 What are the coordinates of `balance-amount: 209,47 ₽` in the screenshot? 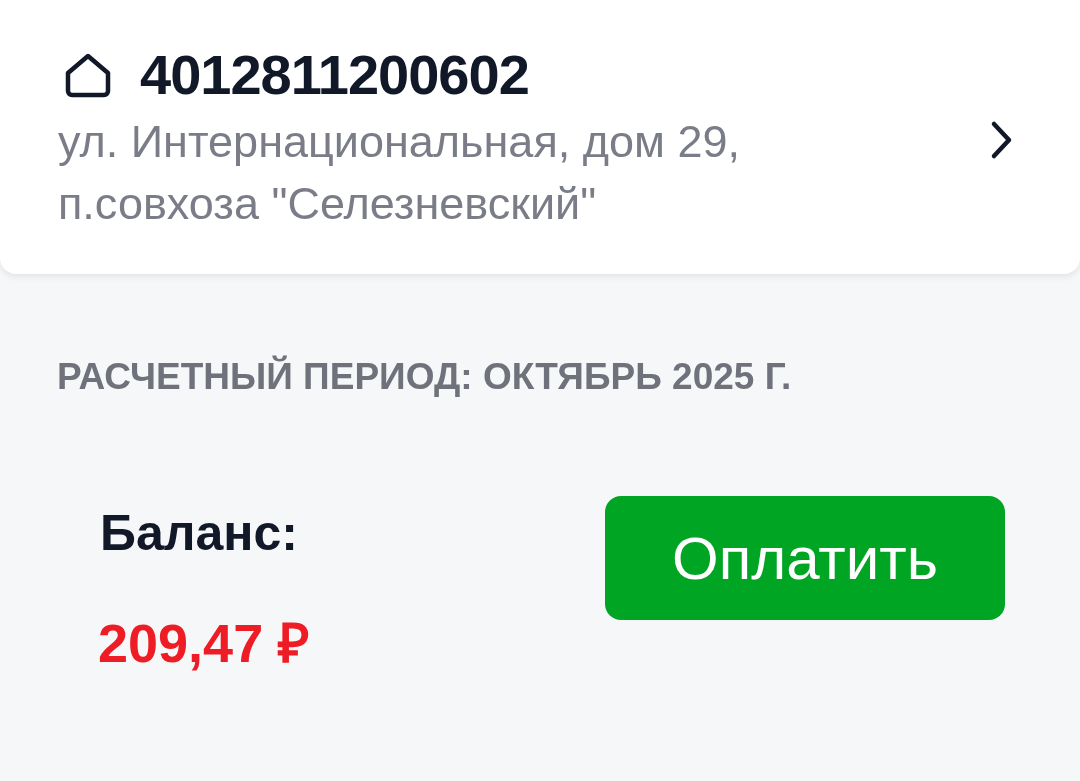 It's located at (204, 643).